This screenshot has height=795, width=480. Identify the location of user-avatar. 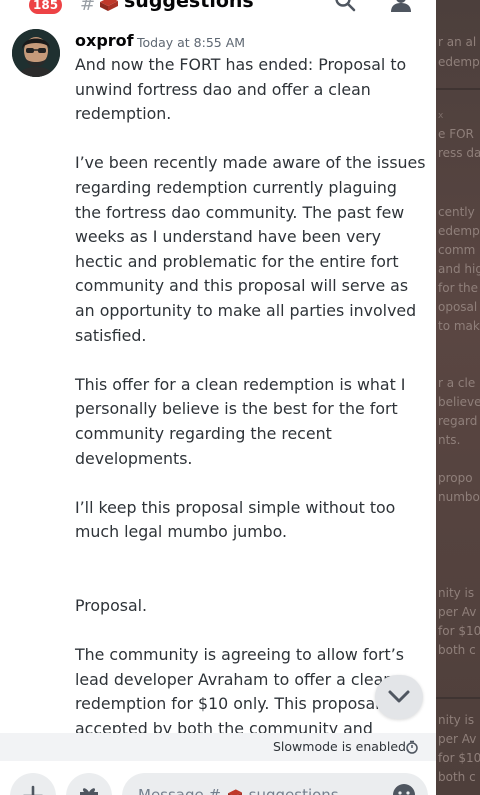
(36, 53).